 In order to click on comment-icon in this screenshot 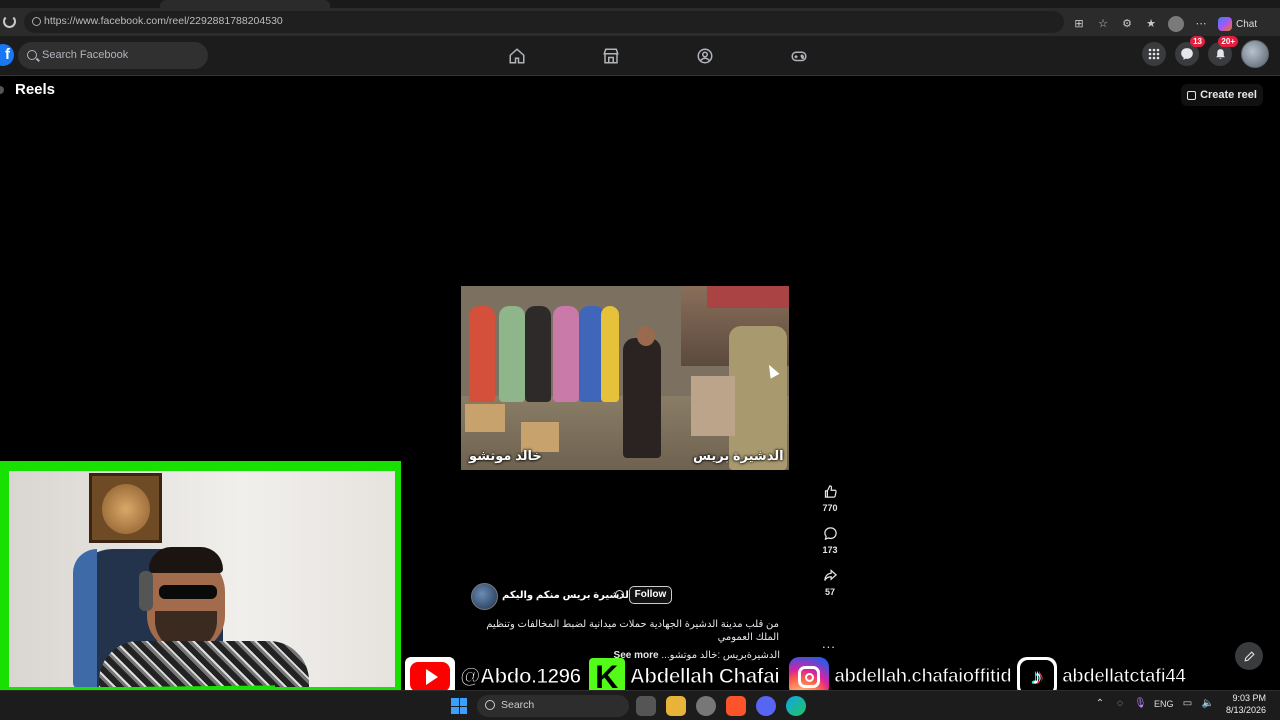, I will do `click(830, 533)`.